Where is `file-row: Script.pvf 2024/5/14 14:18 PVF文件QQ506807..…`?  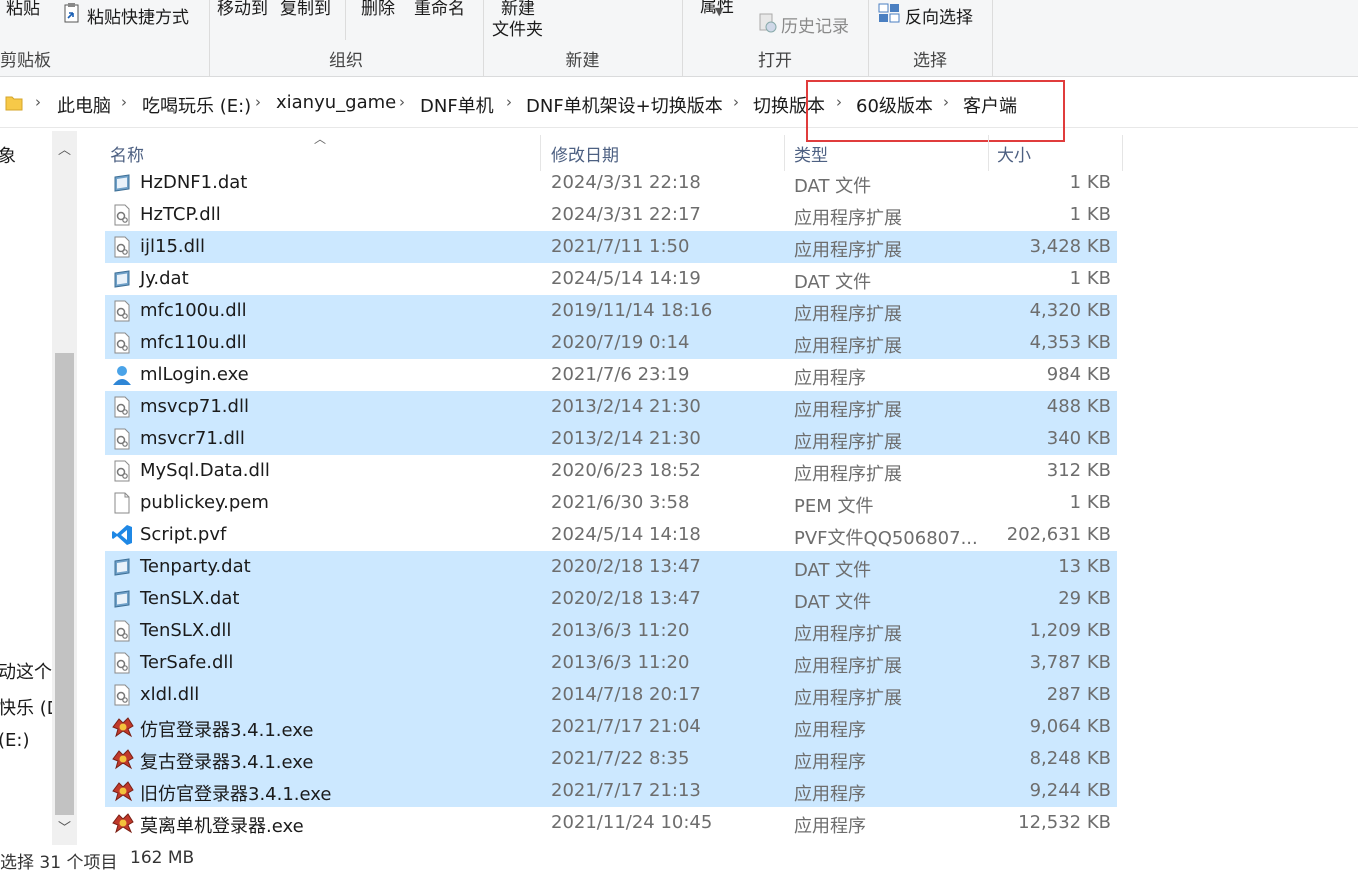
file-row: Script.pvf 2024/5/14 14:18 PVF文件QQ506807..… is located at coordinates (611, 535).